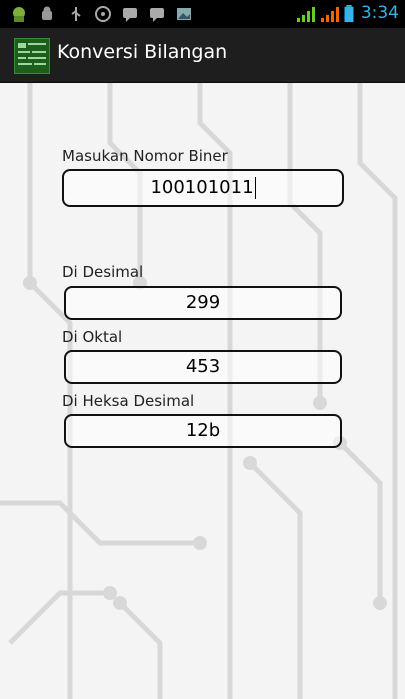 The width and height of the screenshot is (405, 699). What do you see at coordinates (92, 337) in the screenshot?
I see `octal-label: Di Oktal` at bounding box center [92, 337].